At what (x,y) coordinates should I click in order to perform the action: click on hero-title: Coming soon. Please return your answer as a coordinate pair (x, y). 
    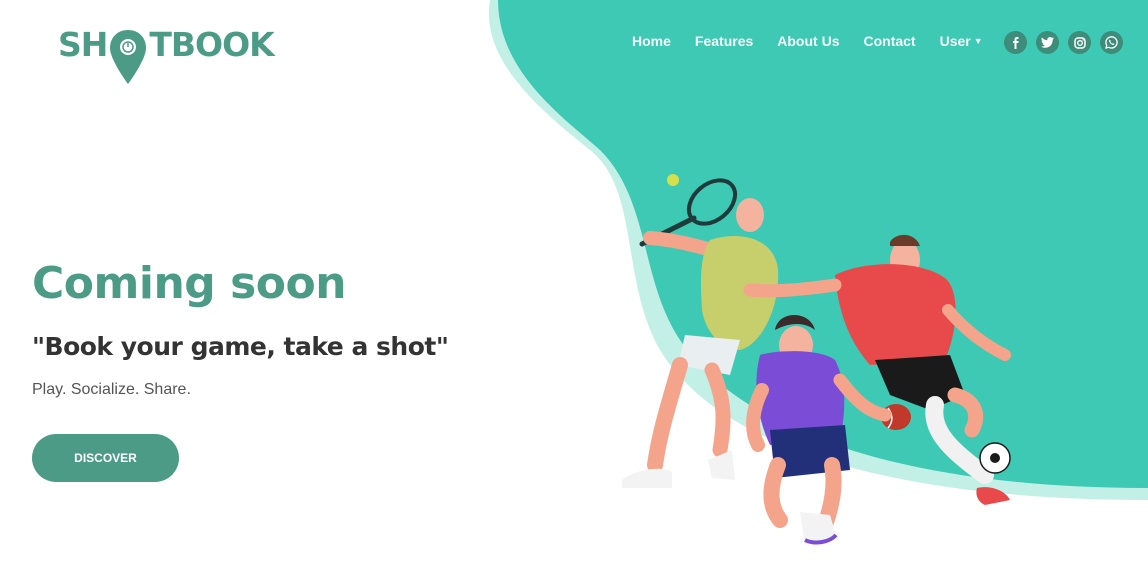
    Looking at the image, I should click on (189, 283).